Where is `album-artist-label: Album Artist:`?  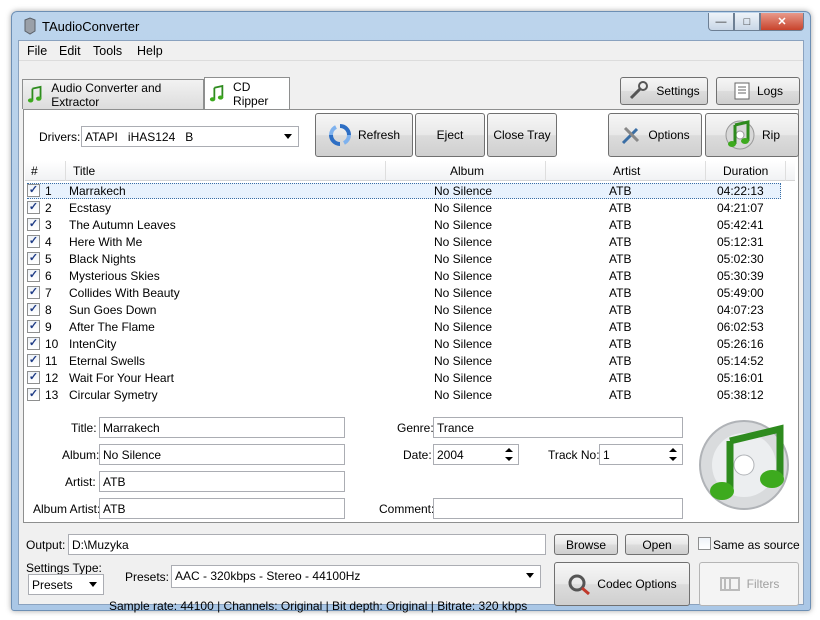 album-artist-label: Album Artist: is located at coordinates (67, 509).